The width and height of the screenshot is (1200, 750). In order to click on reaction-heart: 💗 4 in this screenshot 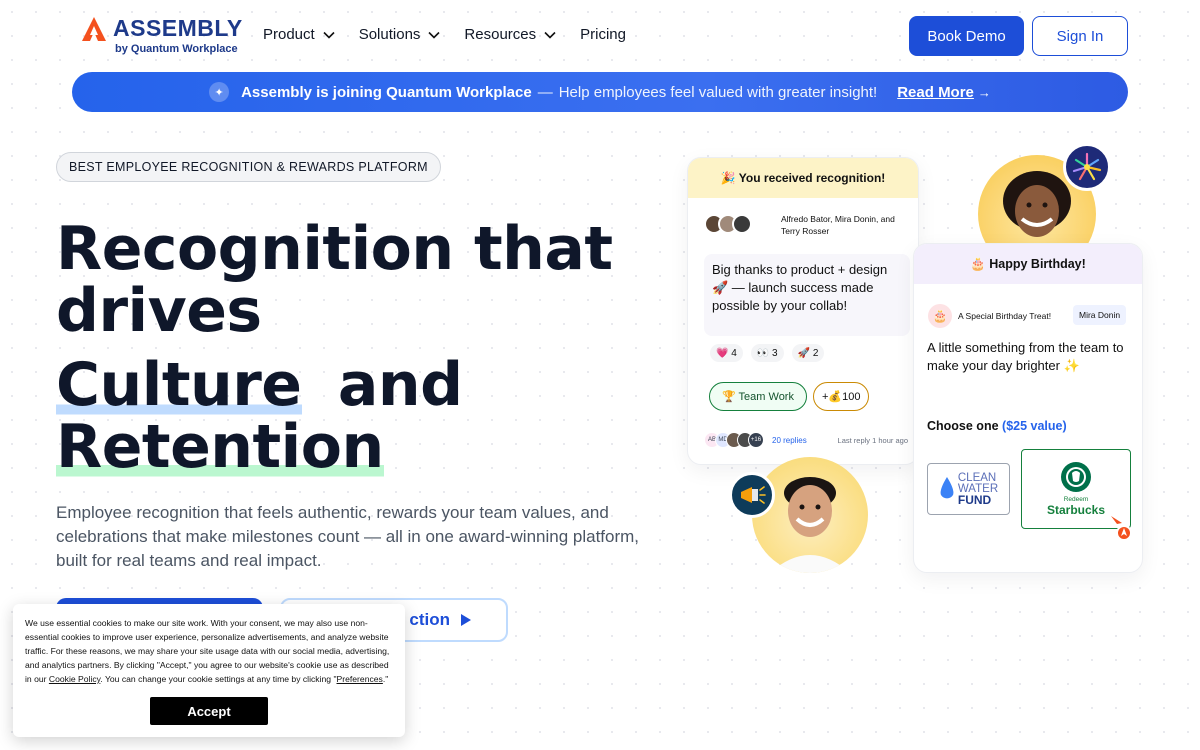, I will do `click(726, 353)`.